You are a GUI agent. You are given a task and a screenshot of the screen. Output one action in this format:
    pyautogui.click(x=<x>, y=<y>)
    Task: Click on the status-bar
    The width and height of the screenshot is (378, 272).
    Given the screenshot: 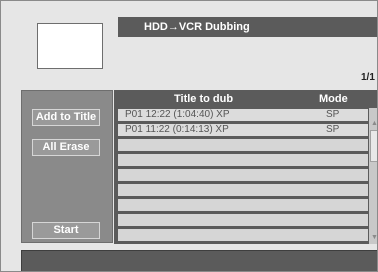 What is the action you would take?
    pyautogui.click(x=199, y=260)
    